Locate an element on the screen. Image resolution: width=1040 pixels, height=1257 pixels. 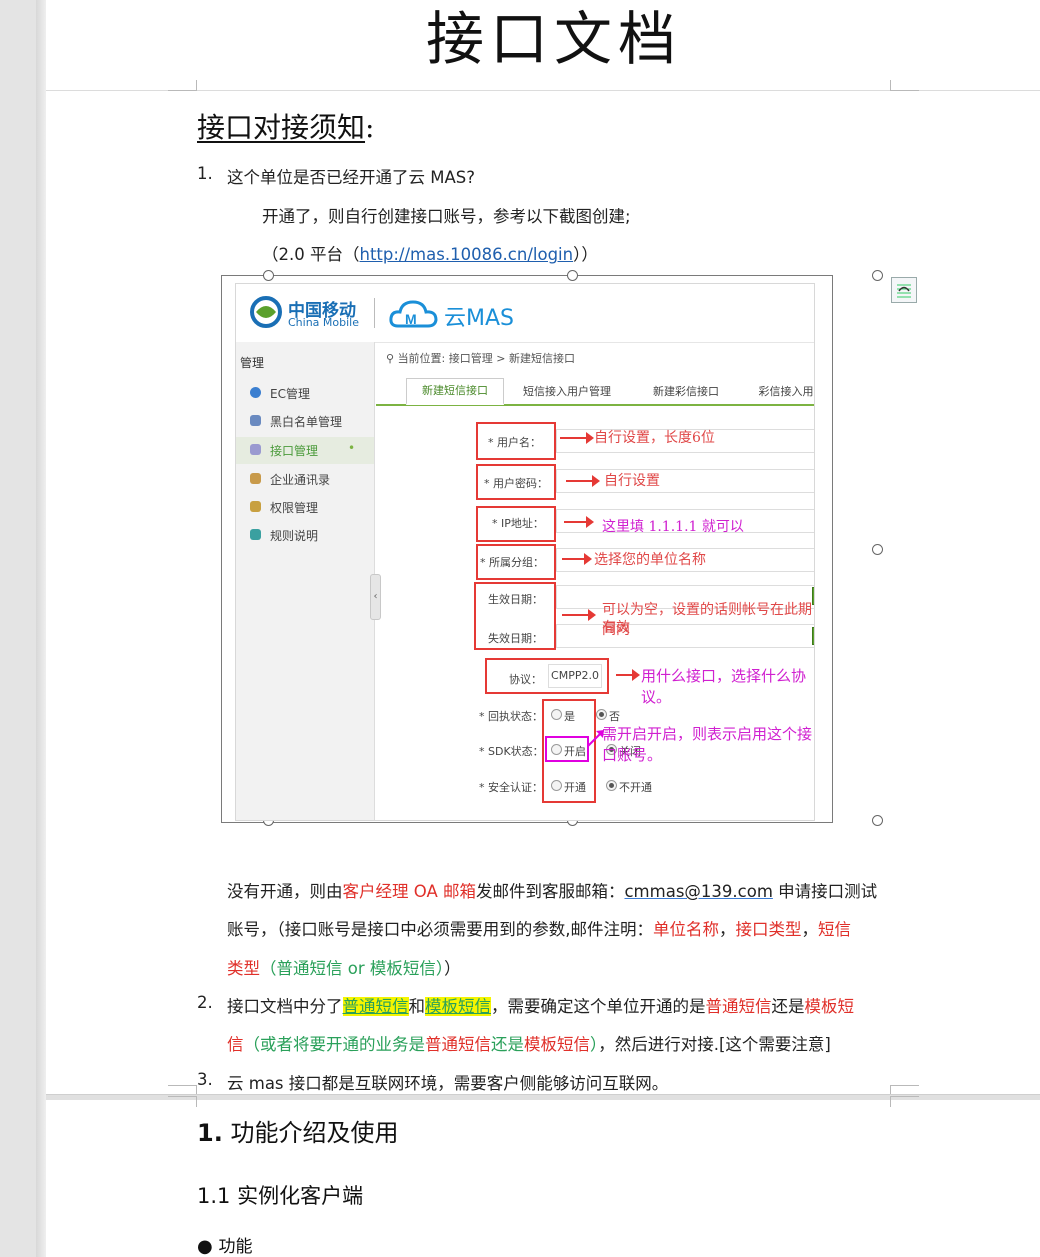
item2-line1: 接口文档中分了普通短信和模板短信，需要确定这个单位开通的是普通短信还是模板短 is located at coordinates (540, 1005).